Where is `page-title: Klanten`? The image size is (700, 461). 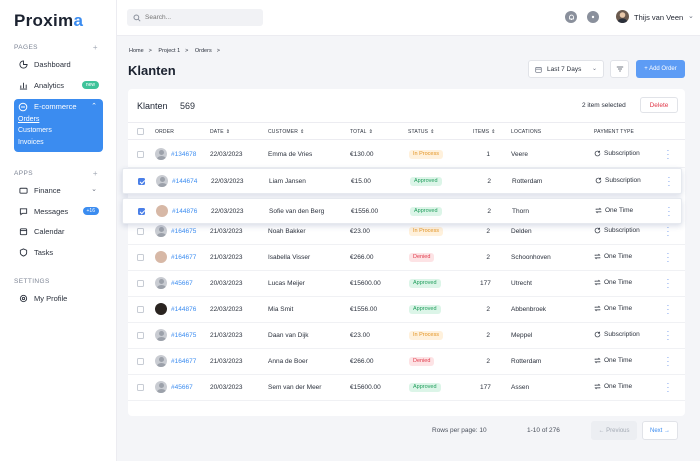
page-title: Klanten is located at coordinates (152, 70).